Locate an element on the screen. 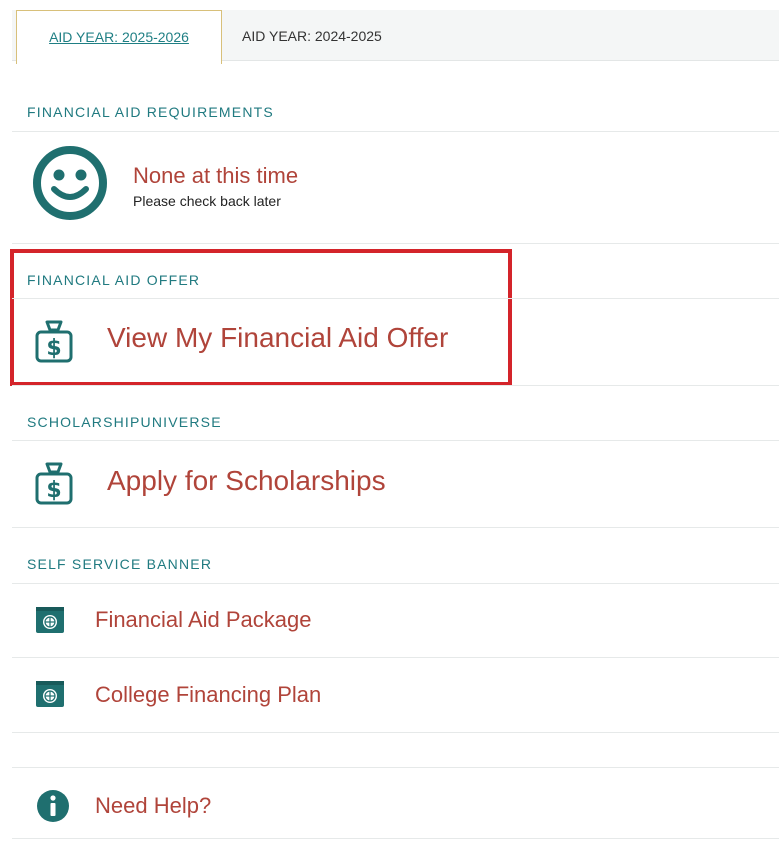 The image size is (779, 841). aid-year-tabbar: AID YEAR: 2025-2026 AID YEAR: 2024-2025 is located at coordinates (395, 37).